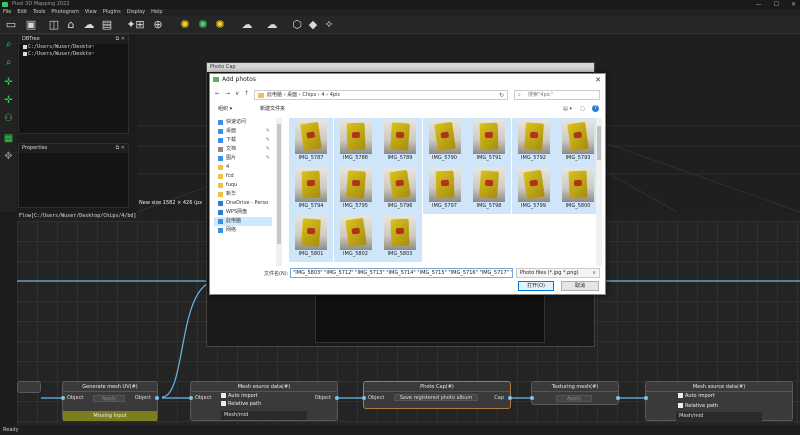 The height and width of the screenshot is (435, 800). Describe the element at coordinates (237, 93) in the screenshot. I see `recent-dropdown-button: ∨` at that location.